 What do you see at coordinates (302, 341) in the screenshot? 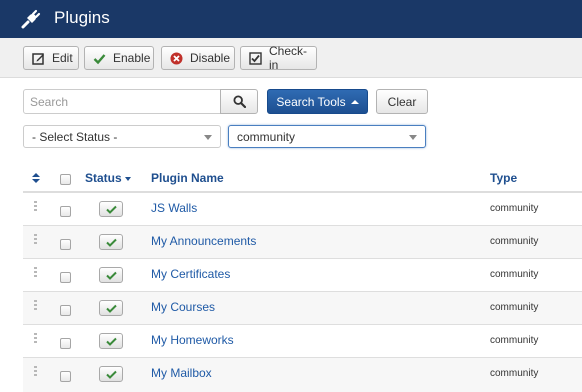
I see `table-row: My Homeworks community` at bounding box center [302, 341].